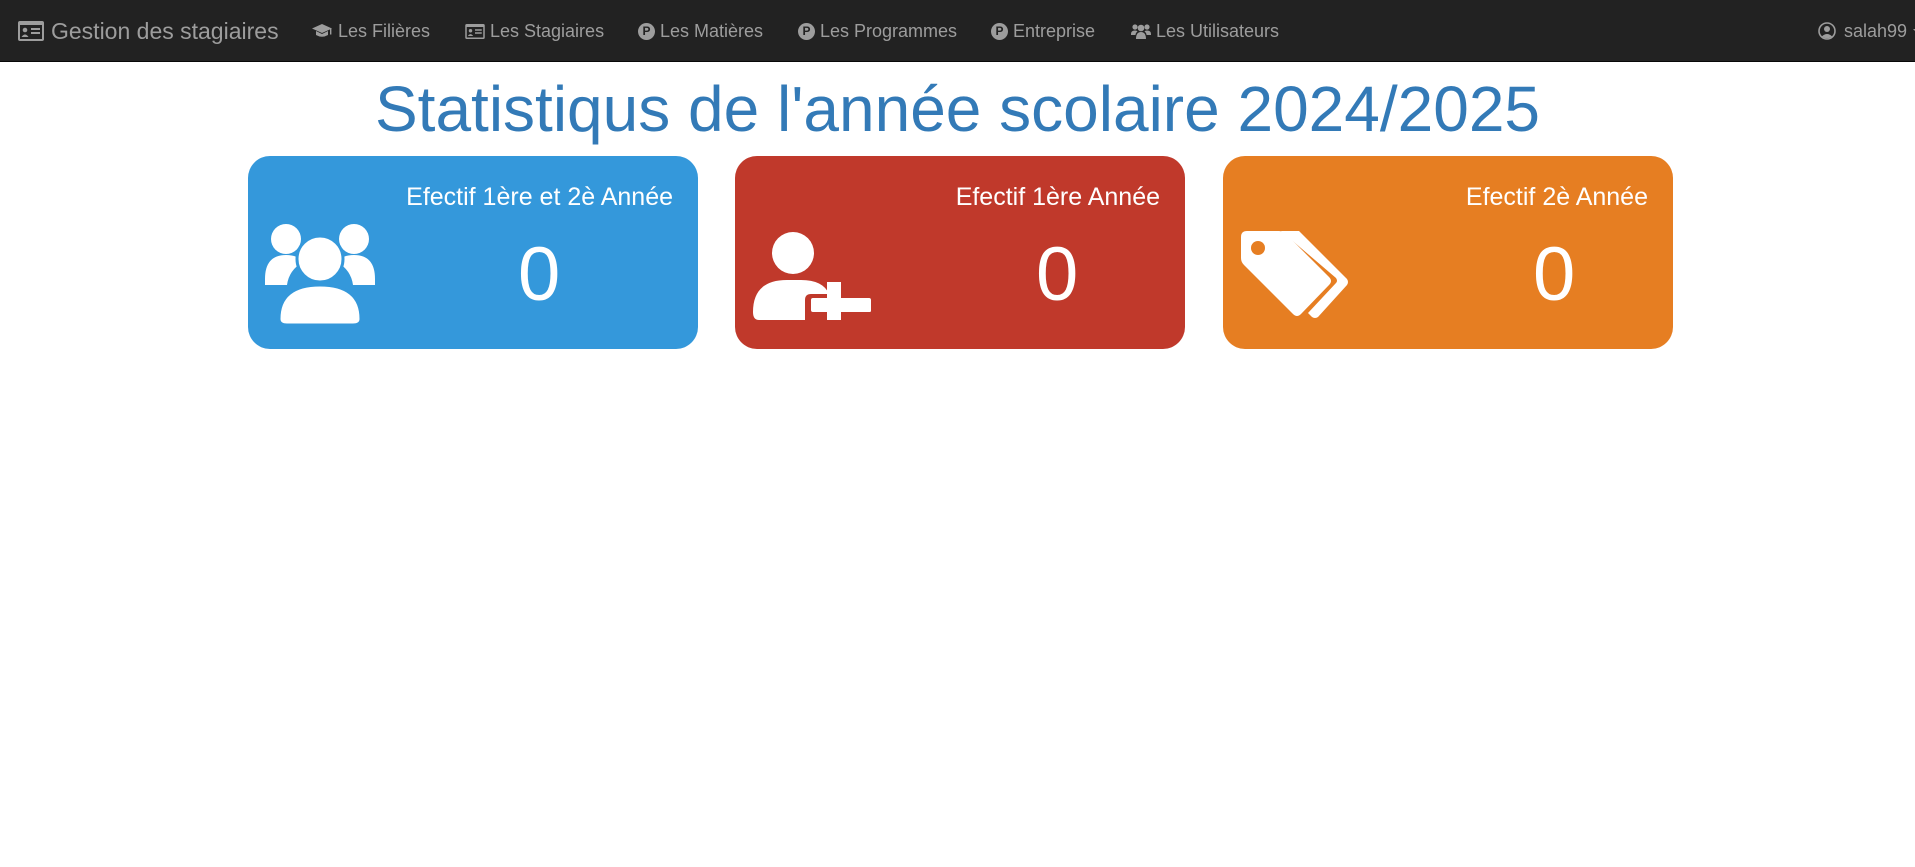 The image size is (1915, 867). I want to click on user-circle-icon, so click(1827, 31).